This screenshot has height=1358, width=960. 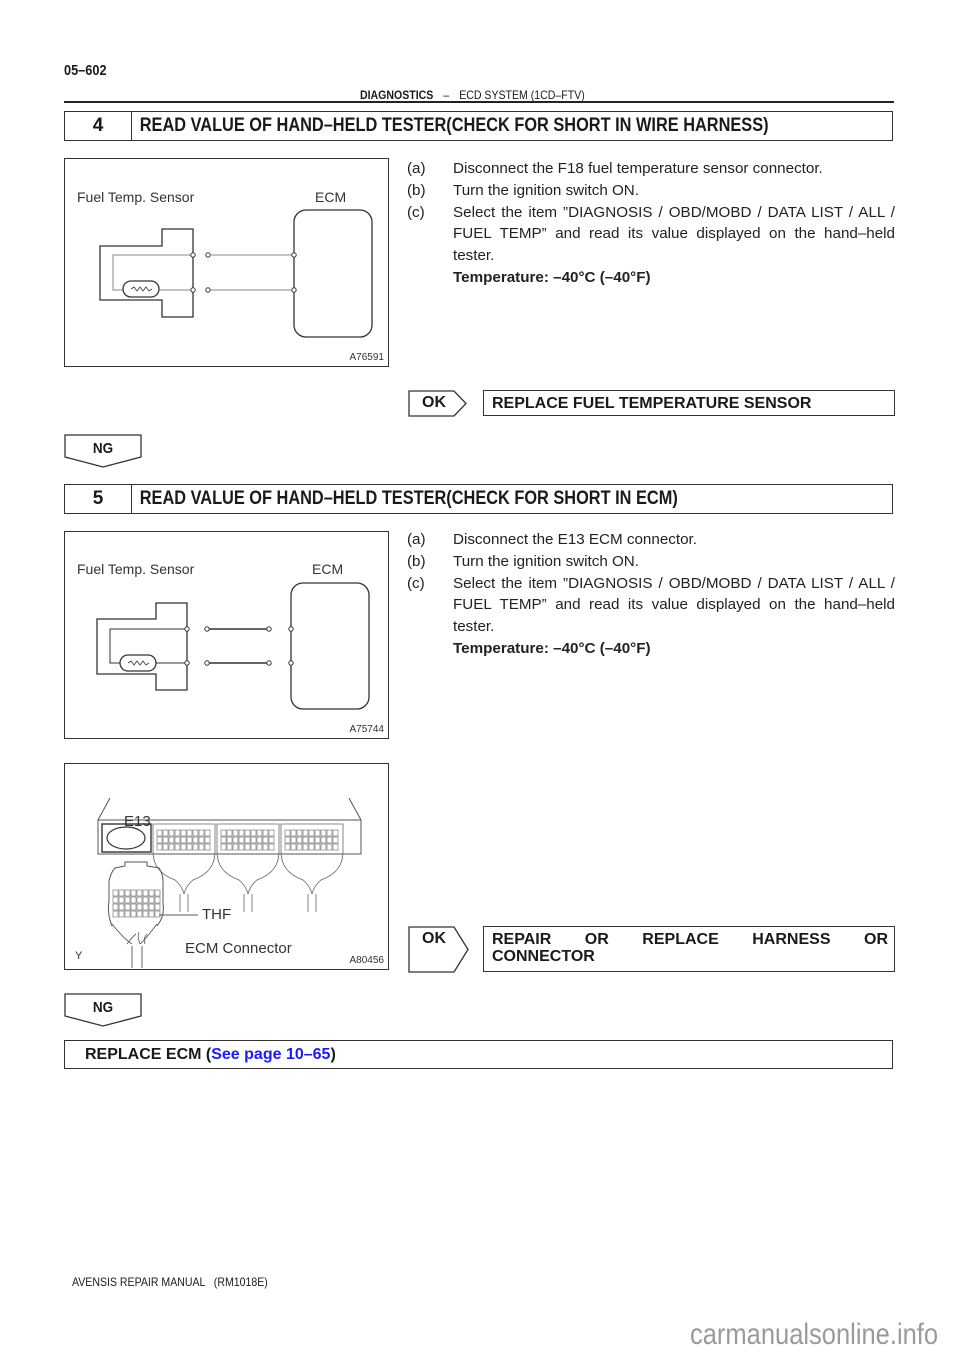 What do you see at coordinates (229, 882) in the screenshot?
I see `ecm-connector-drawing` at bounding box center [229, 882].